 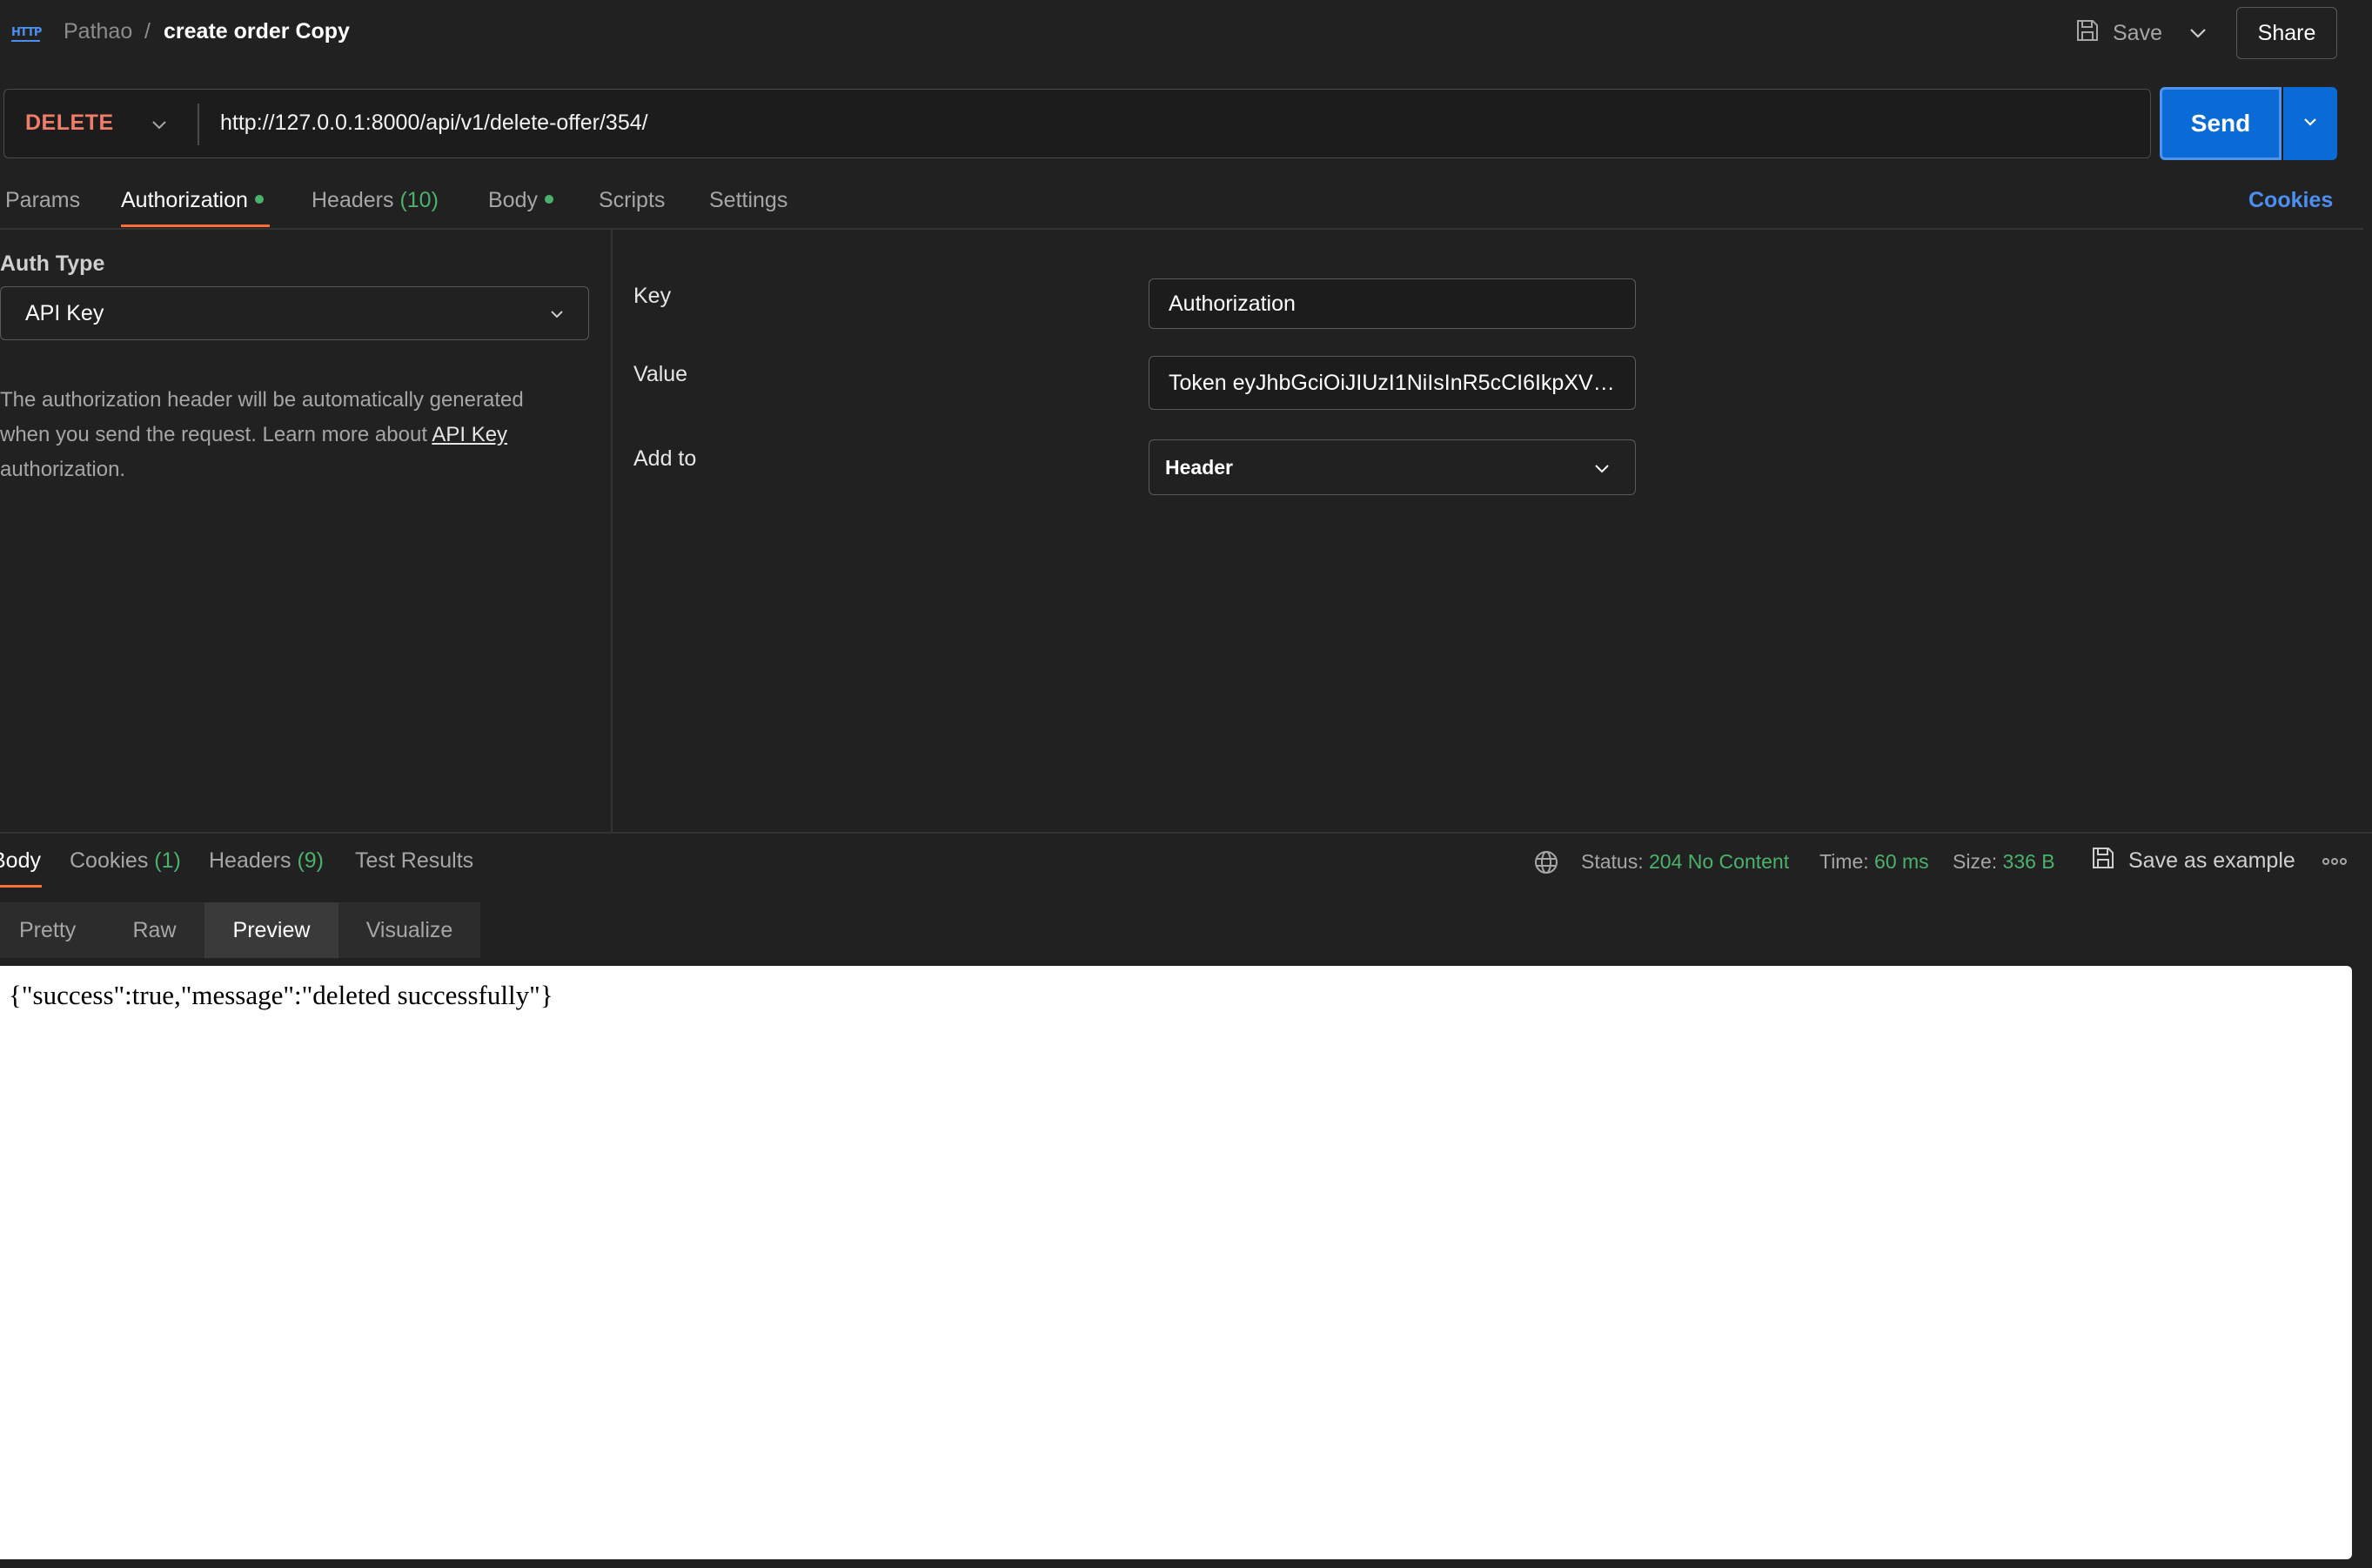 I want to click on send-button: Send, so click(x=2221, y=124).